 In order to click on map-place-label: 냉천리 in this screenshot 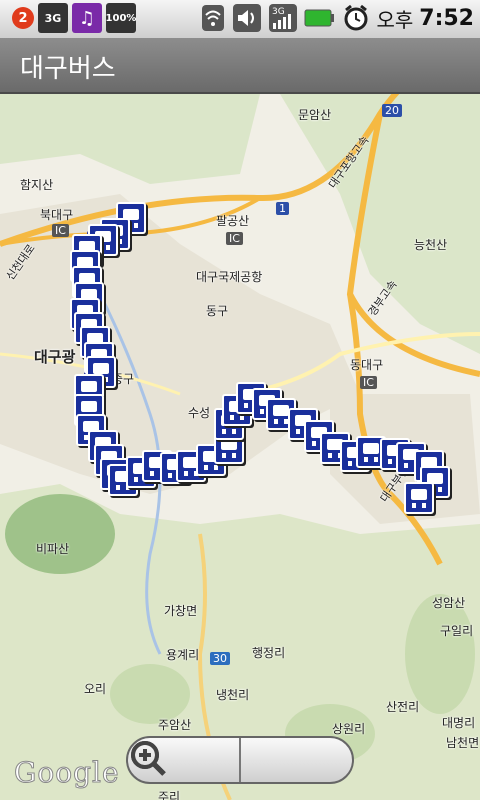, I will do `click(233, 695)`.